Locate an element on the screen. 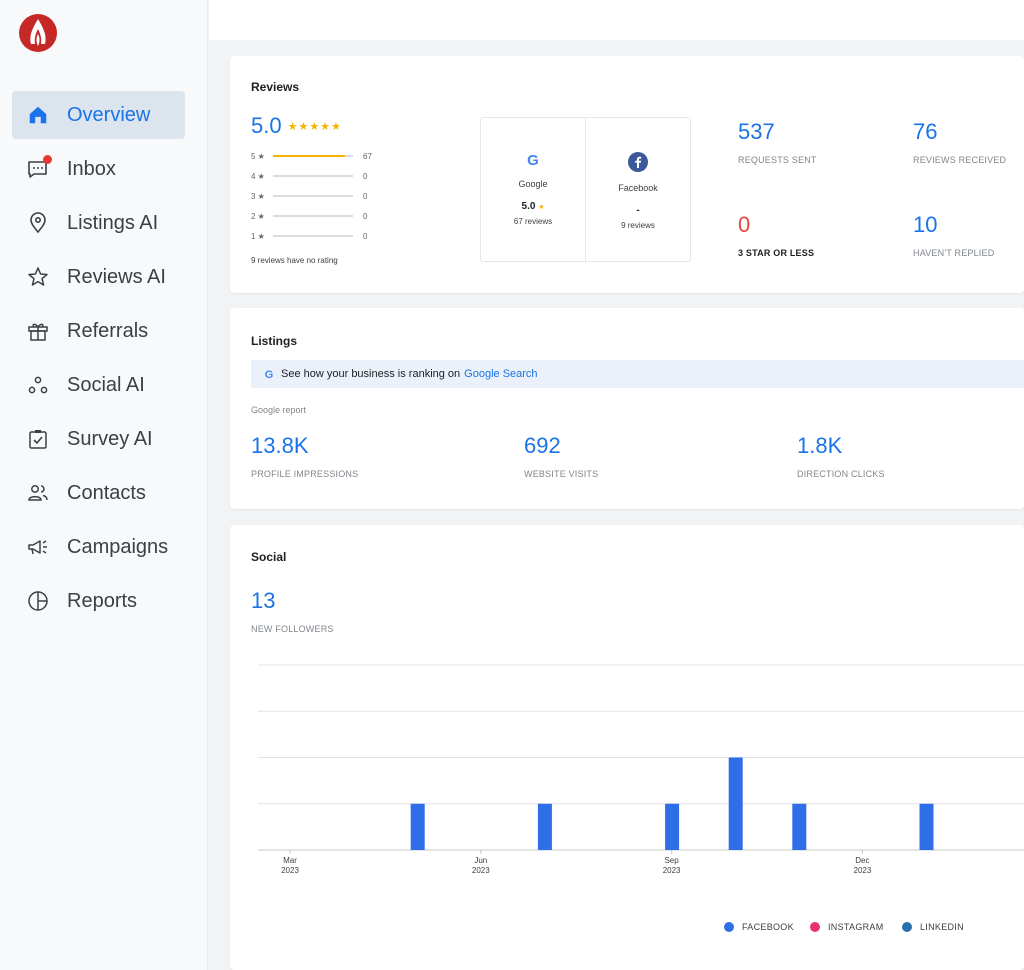 This screenshot has height=970, width=1024. rating-distribution-row: 4 ★ 0 is located at coordinates (309, 176).